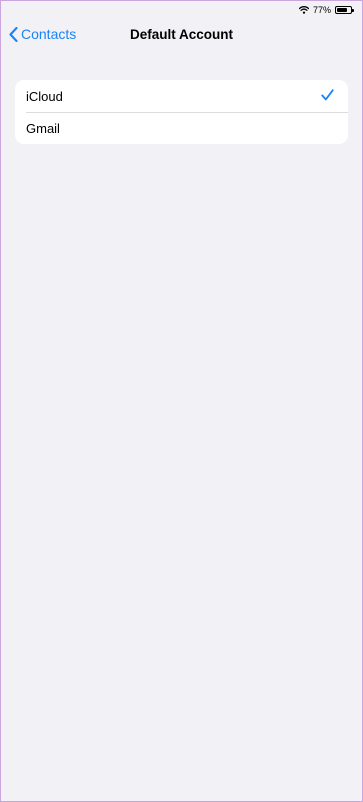 The height and width of the screenshot is (802, 363). What do you see at coordinates (181, 128) in the screenshot?
I see `account-row-gmail: Gmail` at bounding box center [181, 128].